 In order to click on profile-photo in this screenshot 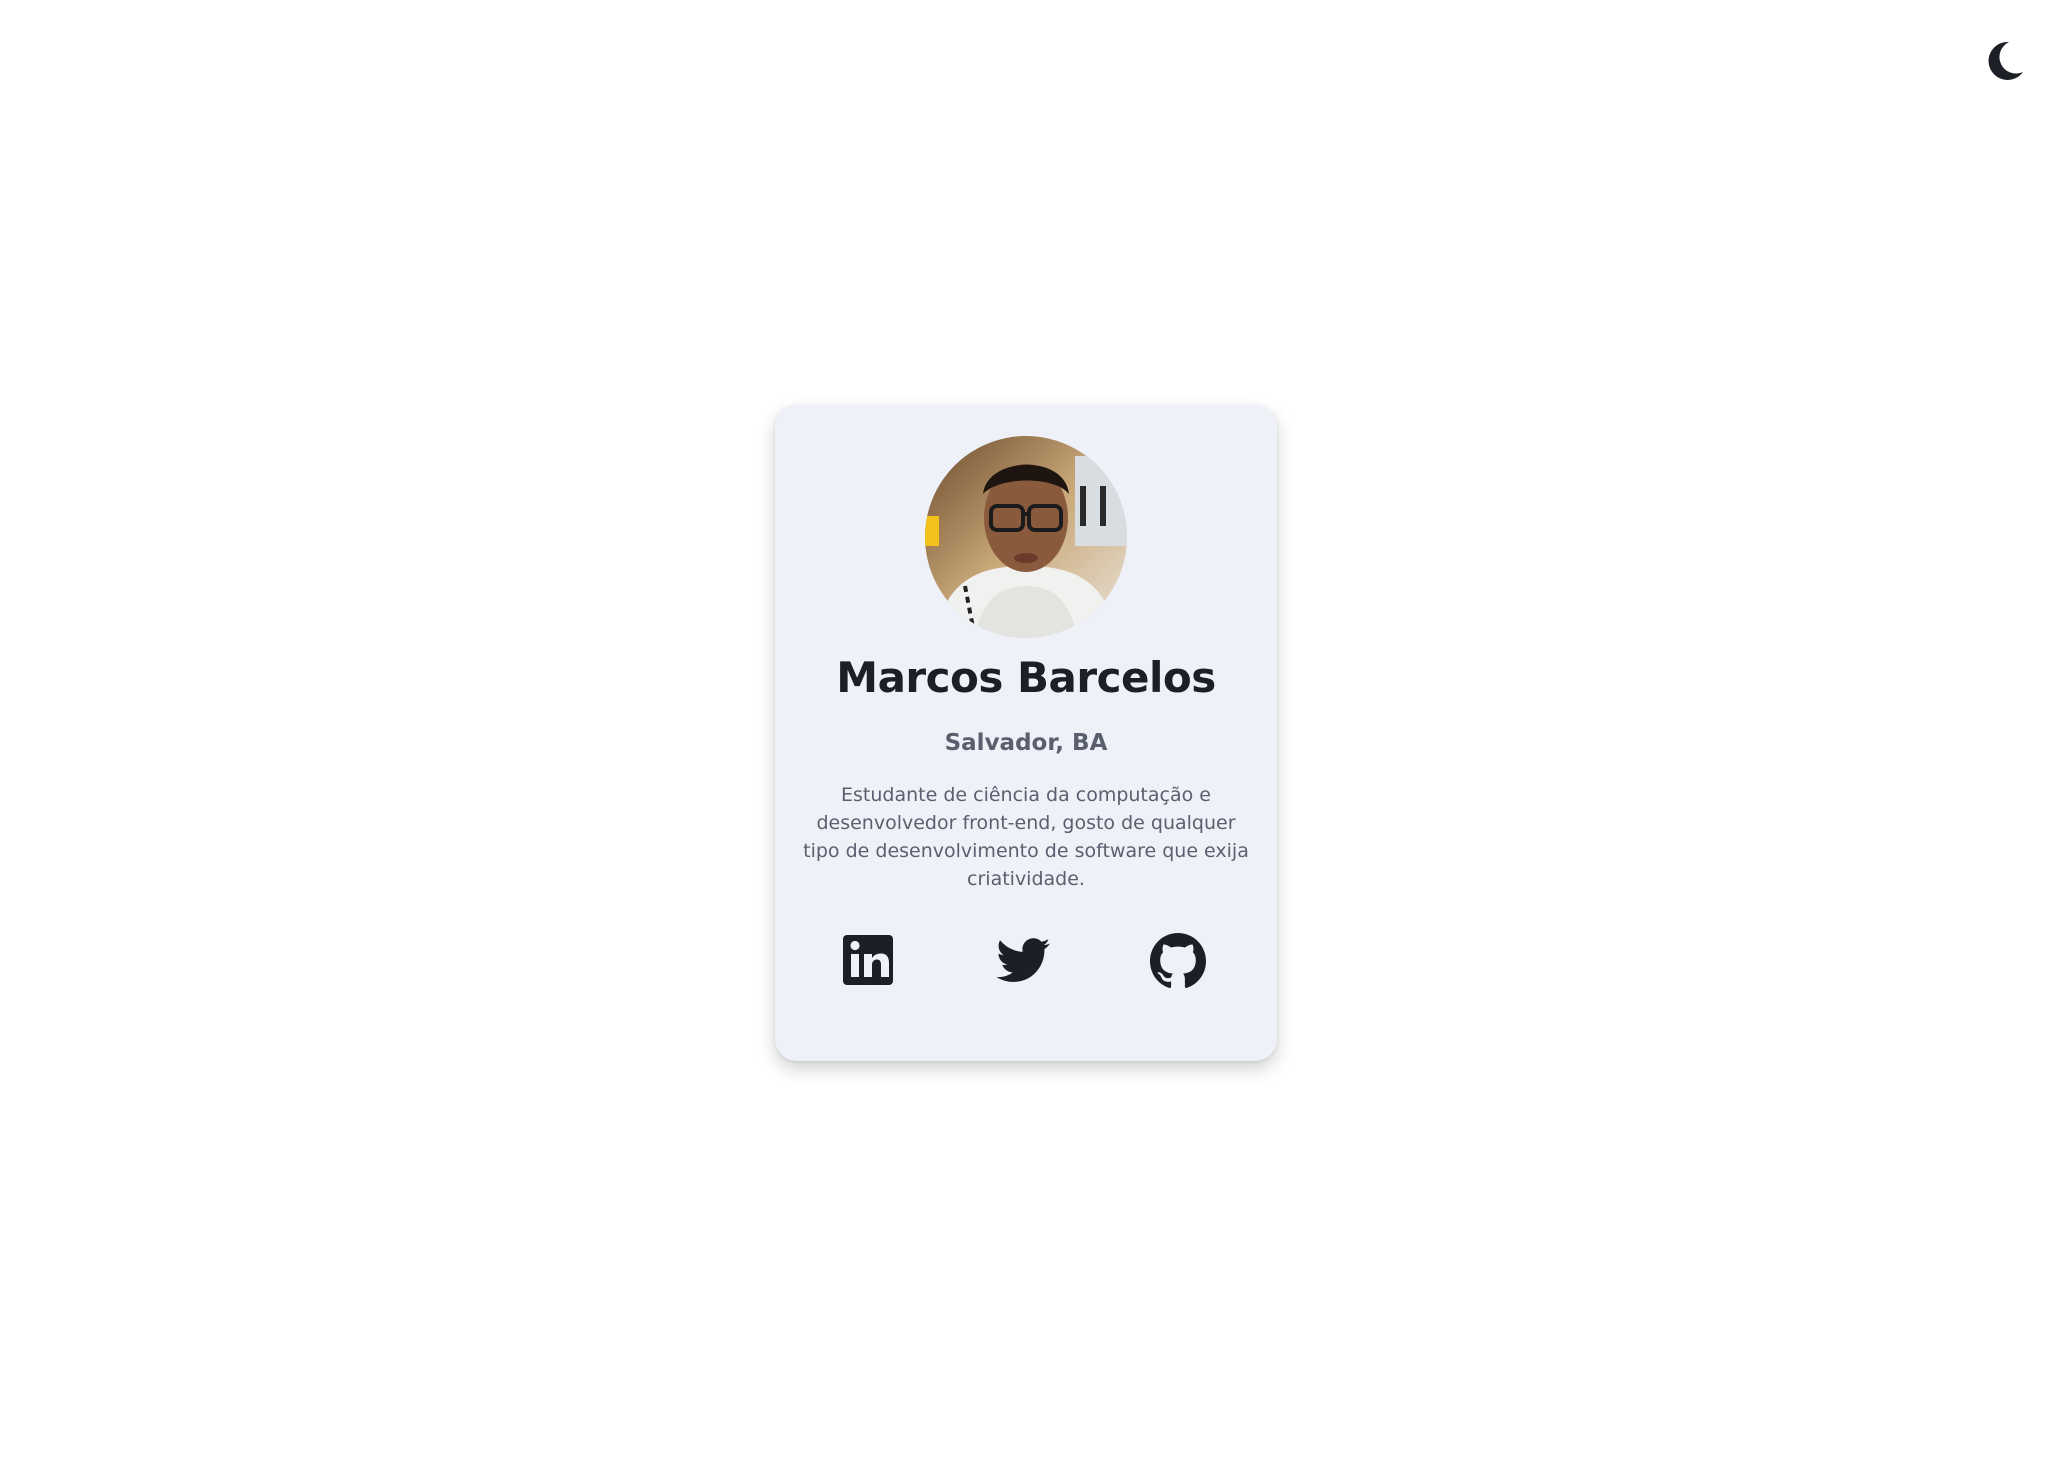, I will do `click(1026, 537)`.